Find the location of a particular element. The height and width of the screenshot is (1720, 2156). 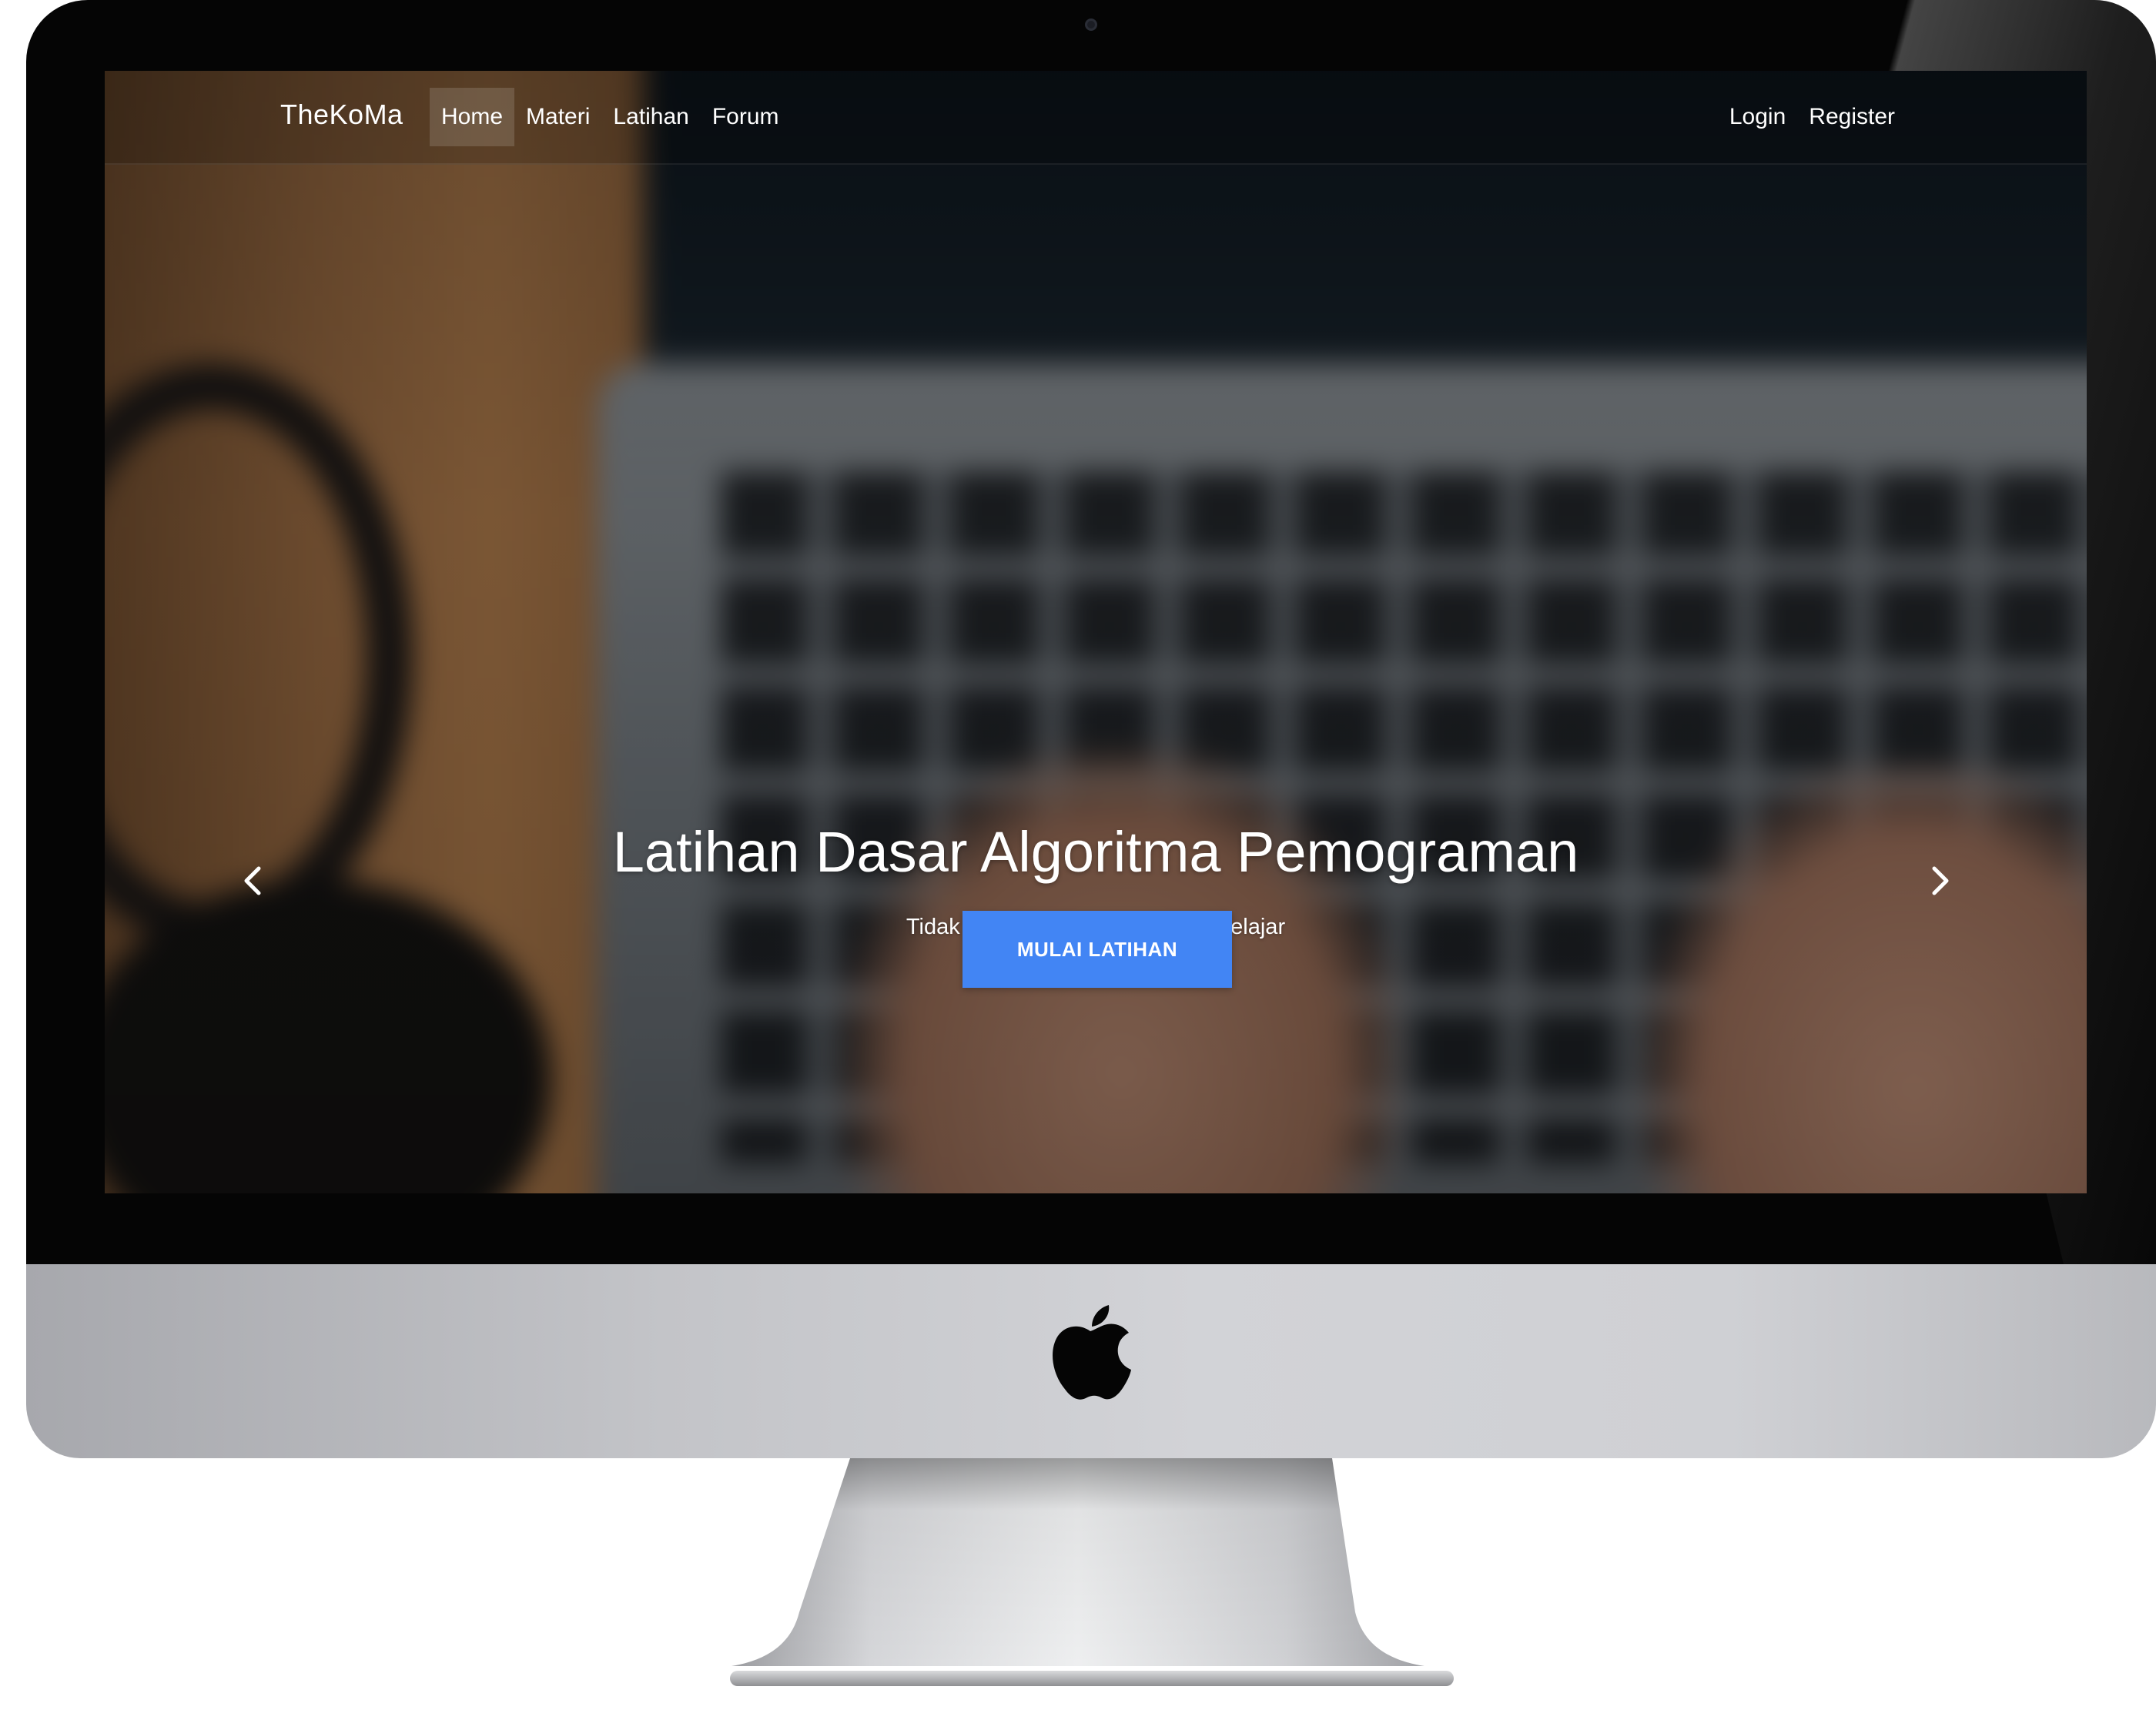

monitor-stand-base is located at coordinates (1092, 1678).